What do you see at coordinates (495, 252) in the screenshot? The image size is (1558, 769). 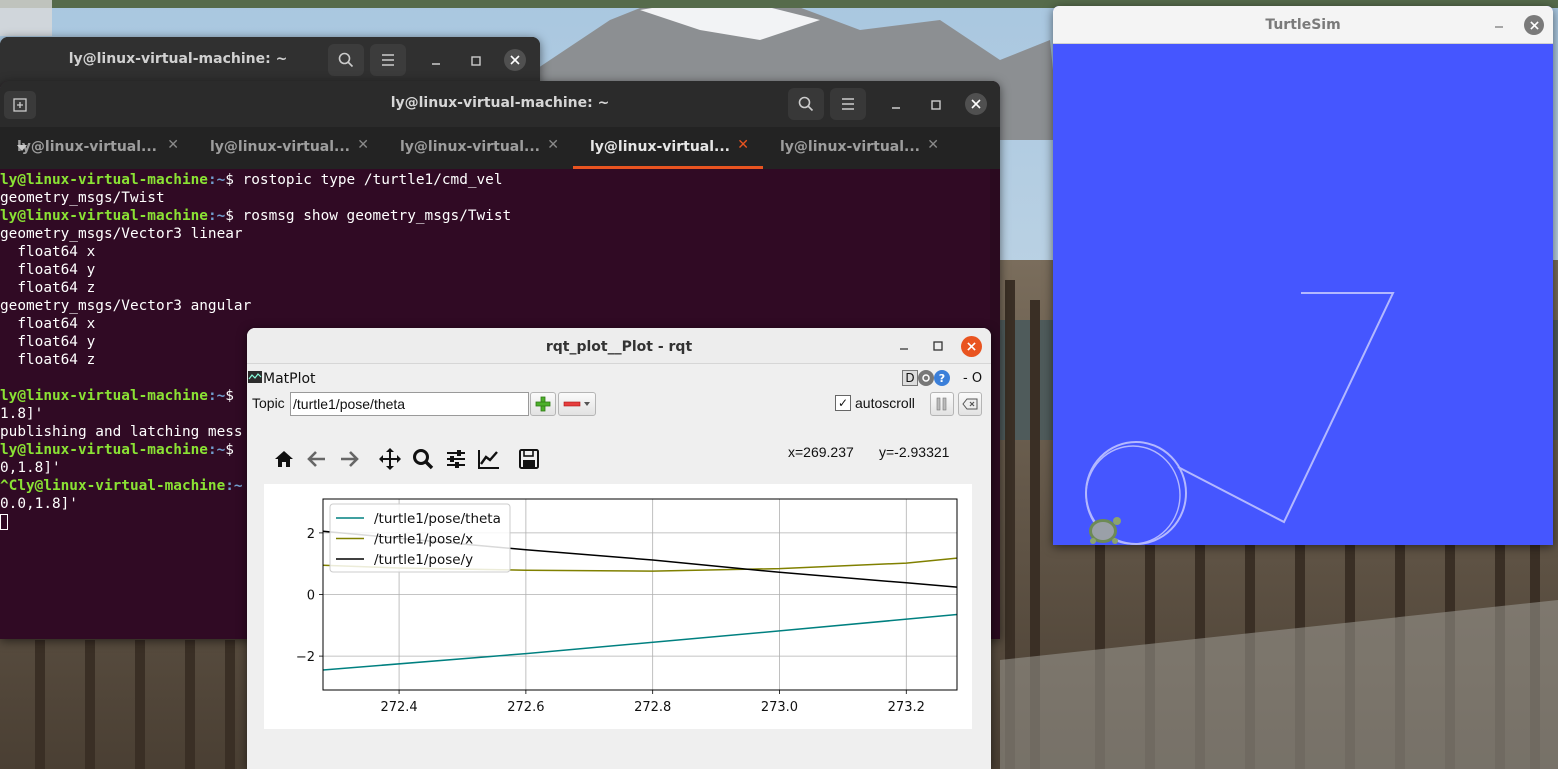 I see `terminal-line: float64 x` at bounding box center [495, 252].